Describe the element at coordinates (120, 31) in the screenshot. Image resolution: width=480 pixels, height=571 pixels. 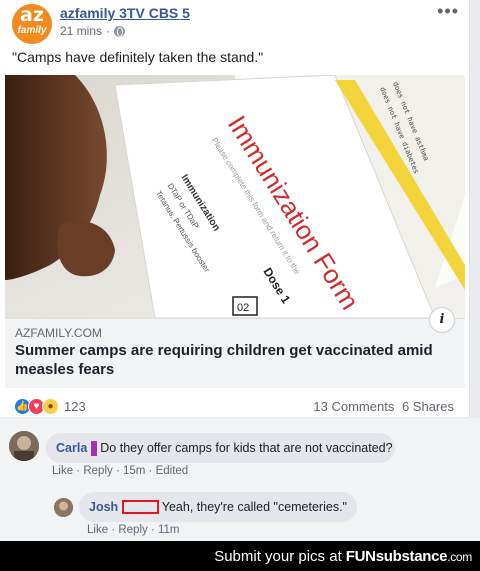
I see `globe-icon` at that location.